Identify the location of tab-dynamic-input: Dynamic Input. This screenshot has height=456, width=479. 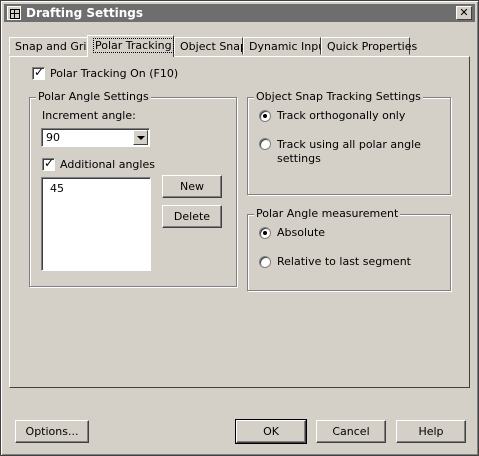
(286, 46).